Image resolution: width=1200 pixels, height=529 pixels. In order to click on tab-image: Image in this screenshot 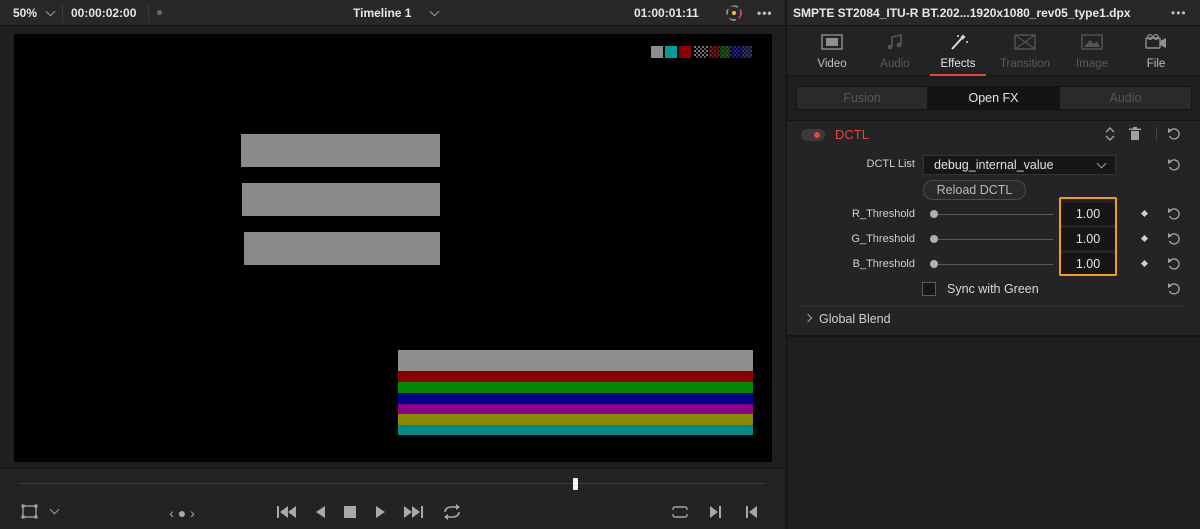, I will do `click(1092, 51)`.